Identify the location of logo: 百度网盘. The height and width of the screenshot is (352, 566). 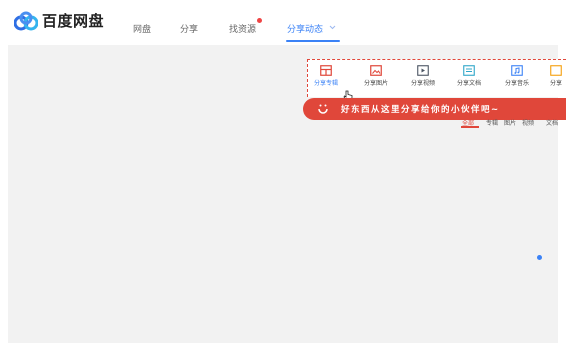
(59, 20).